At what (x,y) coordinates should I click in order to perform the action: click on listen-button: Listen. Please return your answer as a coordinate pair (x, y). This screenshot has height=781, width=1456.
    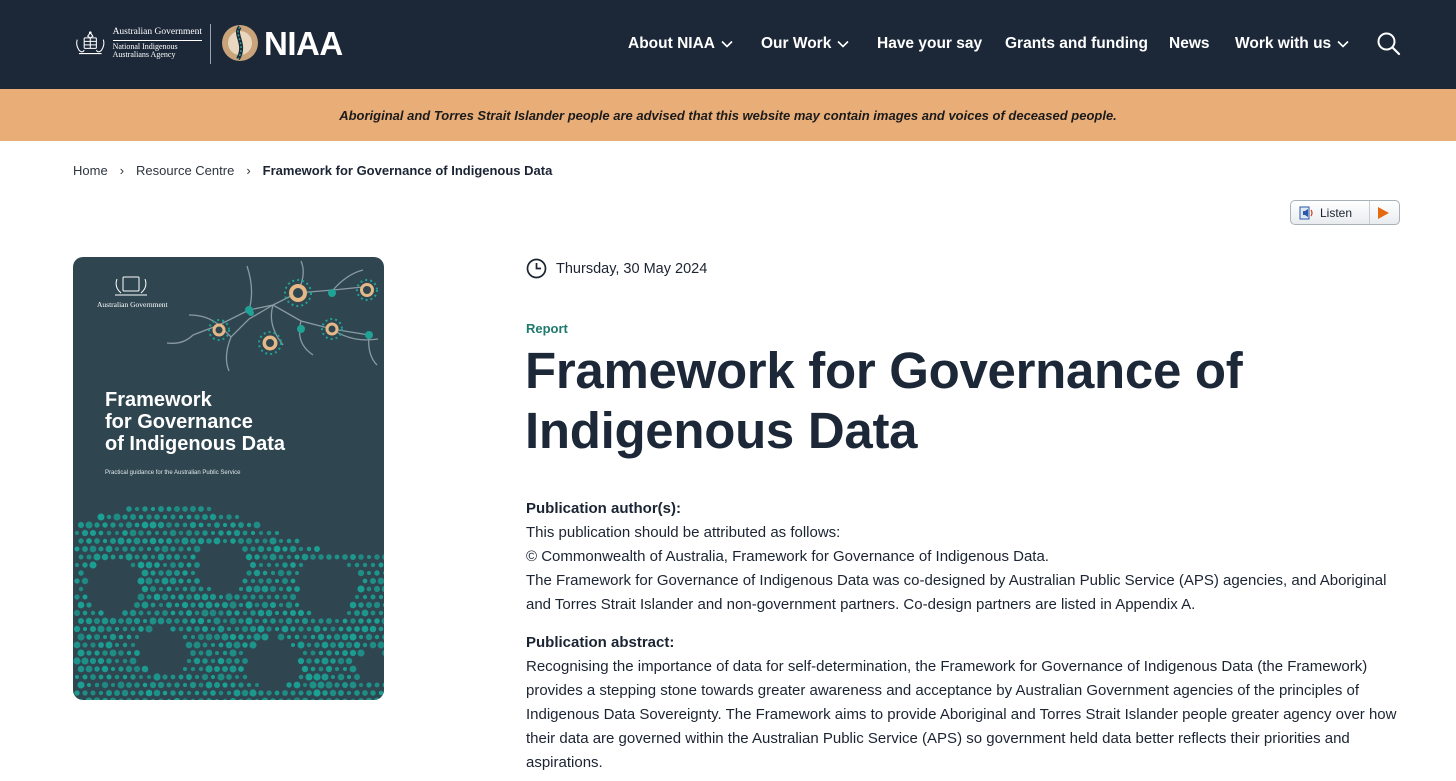
    Looking at the image, I should click on (1345, 212).